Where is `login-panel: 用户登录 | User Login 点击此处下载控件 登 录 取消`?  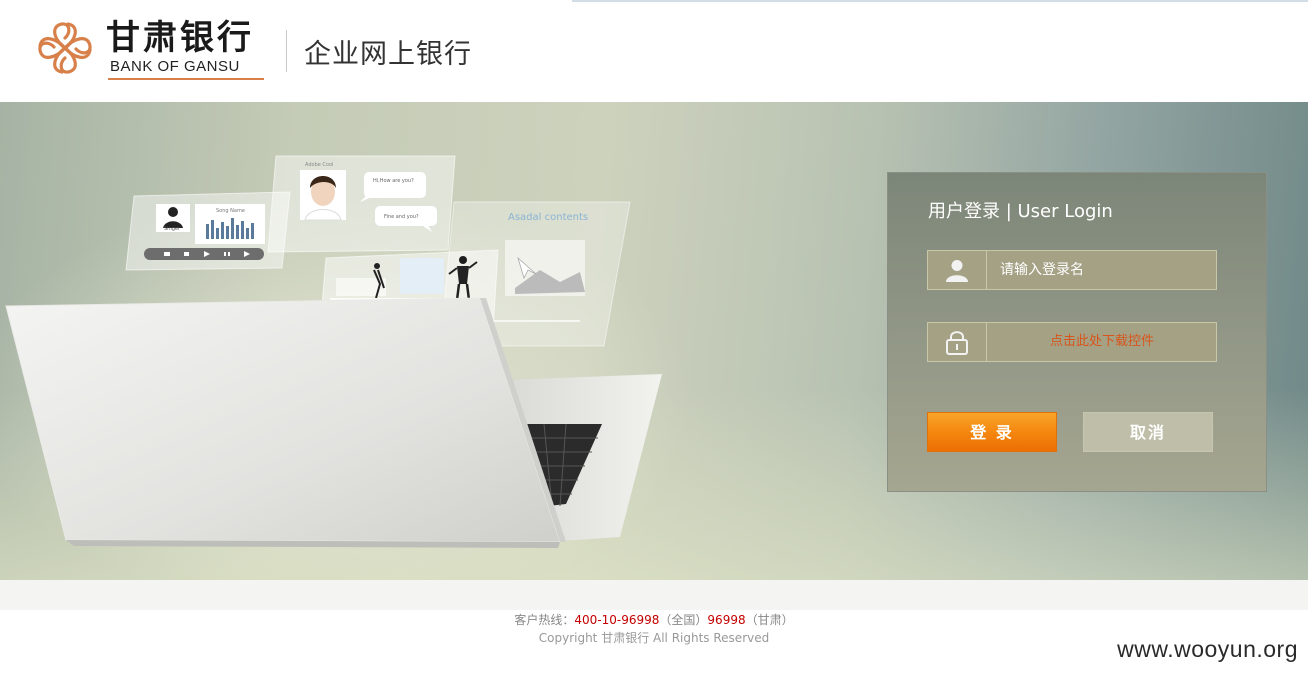
login-panel: 用户登录 | User Login 点击此处下载控件 登 录 取消 is located at coordinates (1077, 332).